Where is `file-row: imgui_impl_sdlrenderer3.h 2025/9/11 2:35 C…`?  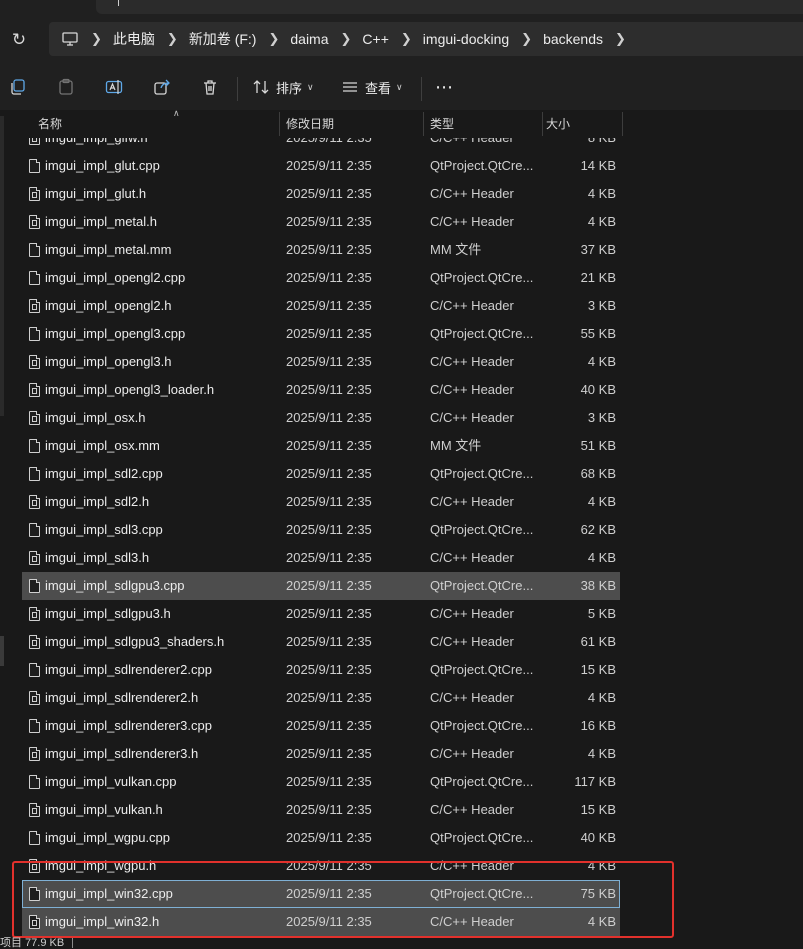 file-row: imgui_impl_sdlrenderer3.h 2025/9/11 2:35 C… is located at coordinates (321, 754).